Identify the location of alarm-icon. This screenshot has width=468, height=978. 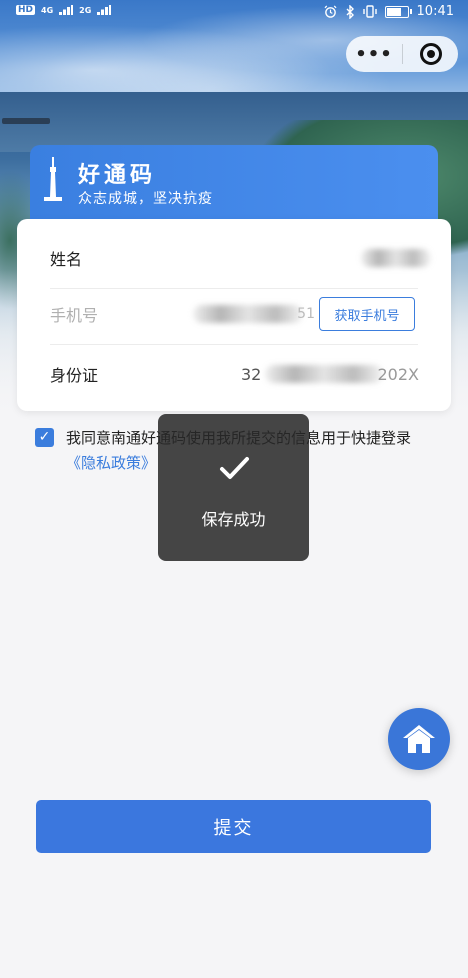
(330, 11).